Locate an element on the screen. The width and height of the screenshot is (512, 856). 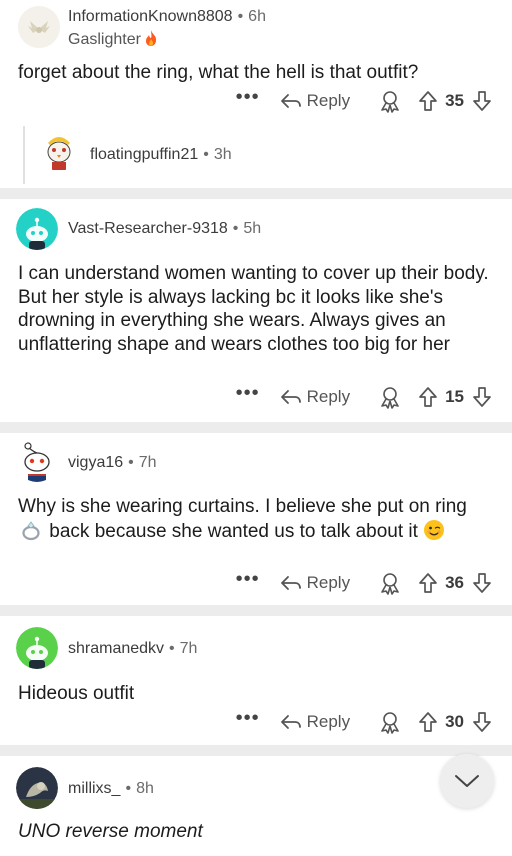
wink-emoji-icon is located at coordinates (434, 533).